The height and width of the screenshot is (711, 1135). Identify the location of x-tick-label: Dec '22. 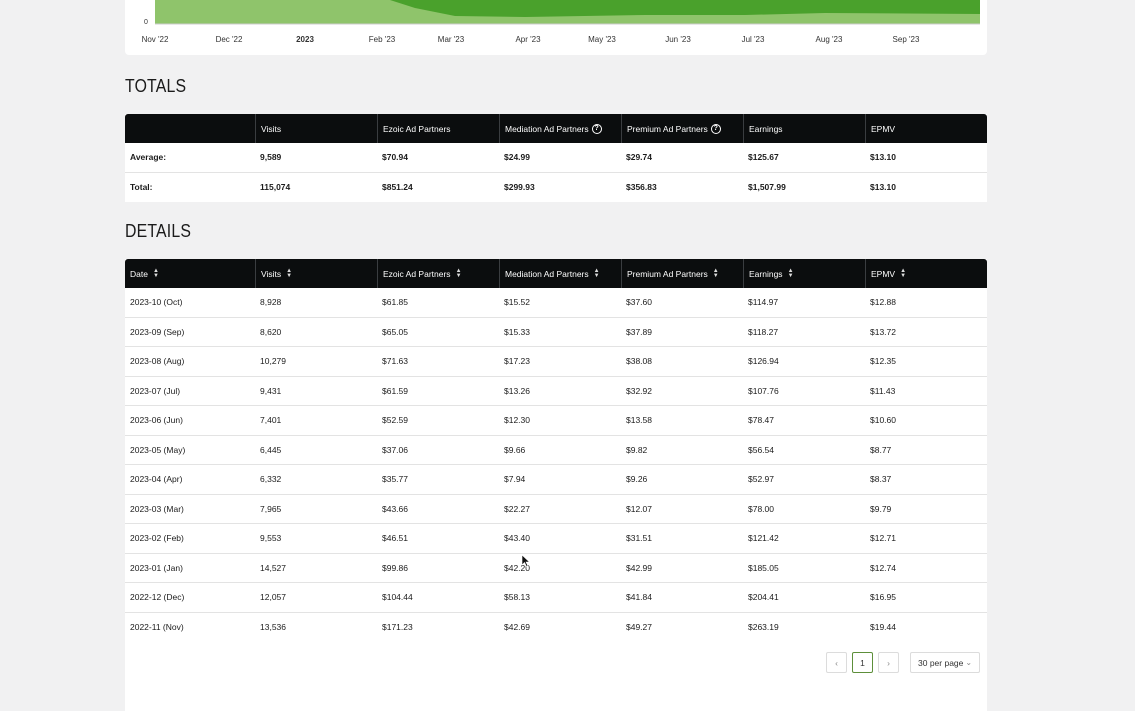
(229, 39).